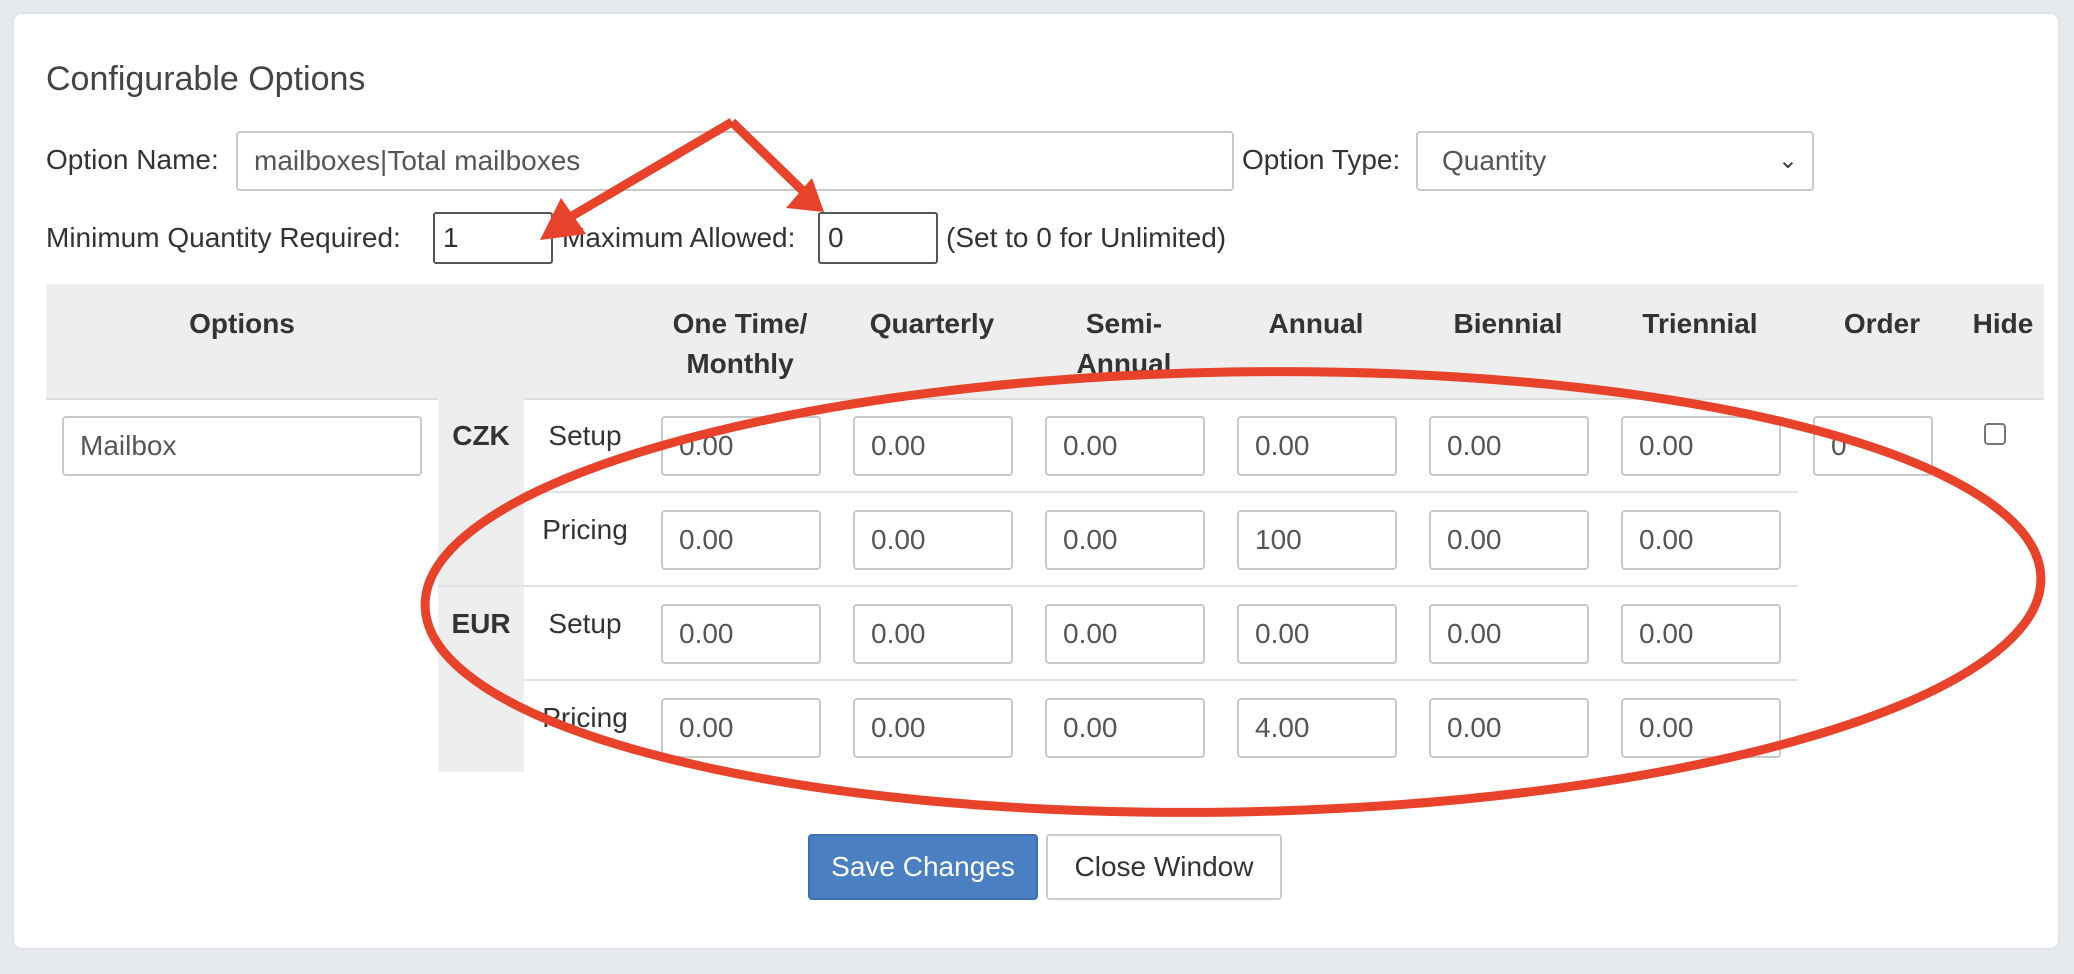  I want to click on option-row-name-input: Mailbox, so click(242, 446).